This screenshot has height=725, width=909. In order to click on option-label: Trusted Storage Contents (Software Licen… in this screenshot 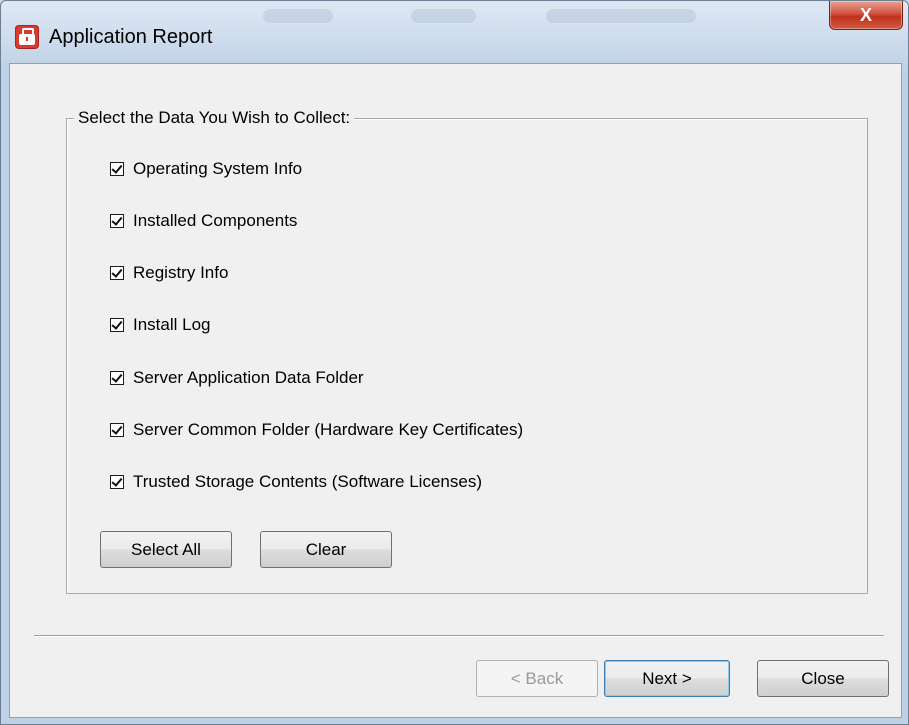, I will do `click(307, 481)`.